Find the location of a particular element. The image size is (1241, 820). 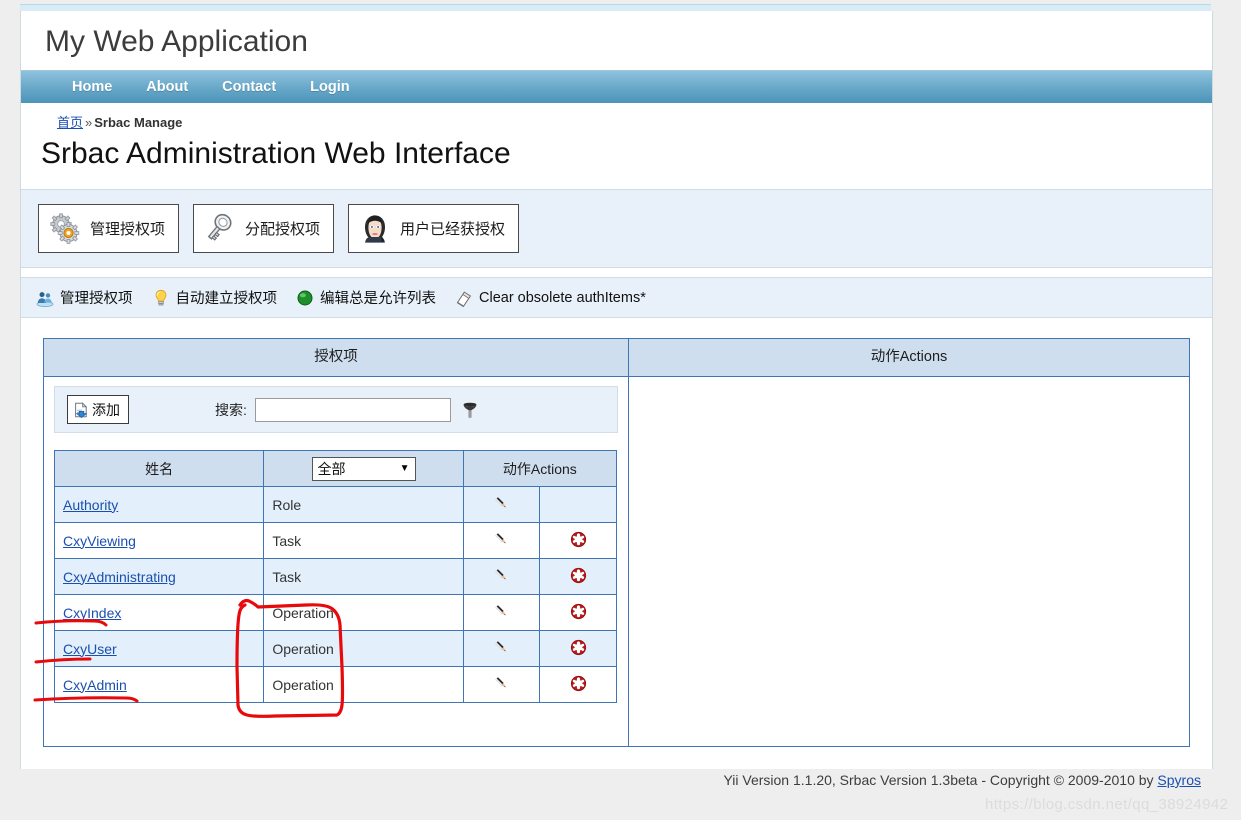

table-header-row: 姓名 全部 ▼ 动作Actions is located at coordinates (335, 468).